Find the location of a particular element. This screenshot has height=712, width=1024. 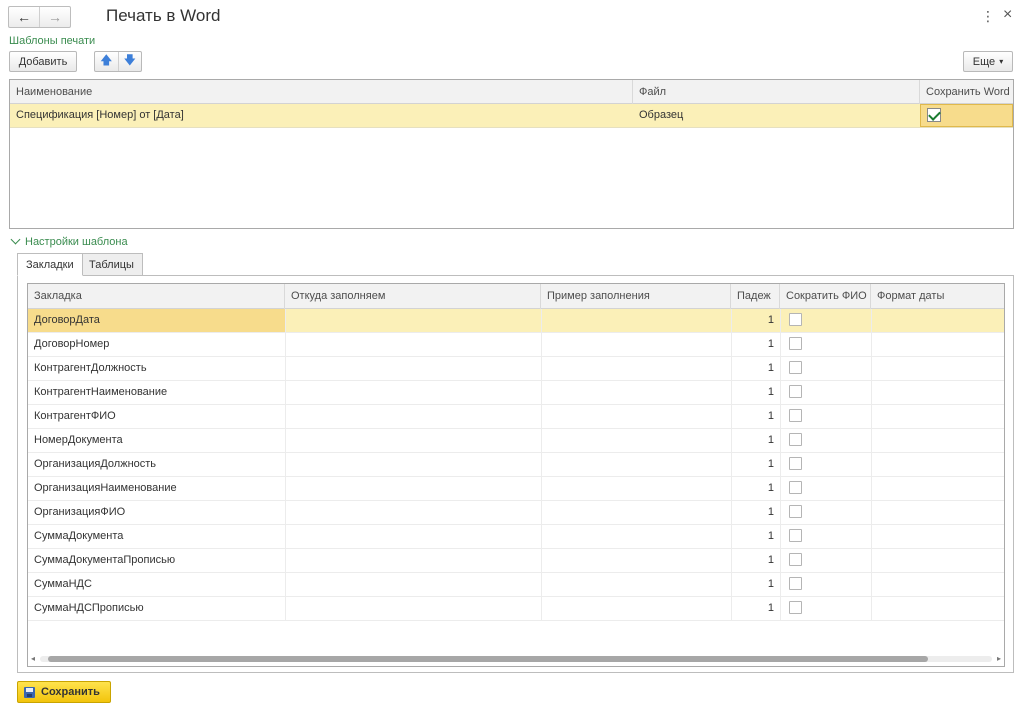

bookmark-cell: ОрганизацияФИО is located at coordinates (80, 512).